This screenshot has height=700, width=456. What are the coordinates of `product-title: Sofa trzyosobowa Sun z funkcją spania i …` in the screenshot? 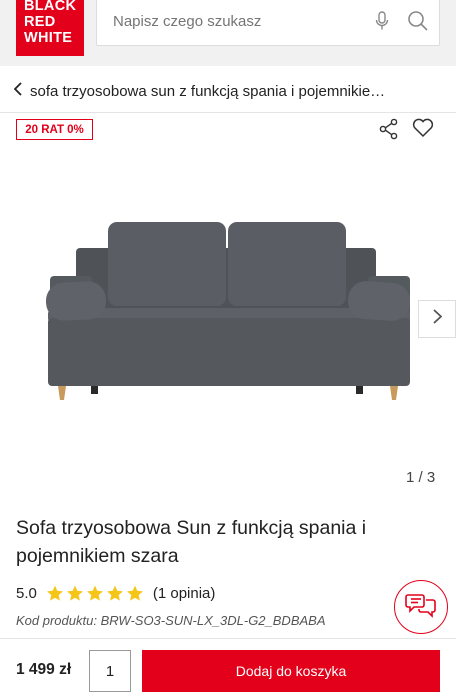 It's located at (191, 542).